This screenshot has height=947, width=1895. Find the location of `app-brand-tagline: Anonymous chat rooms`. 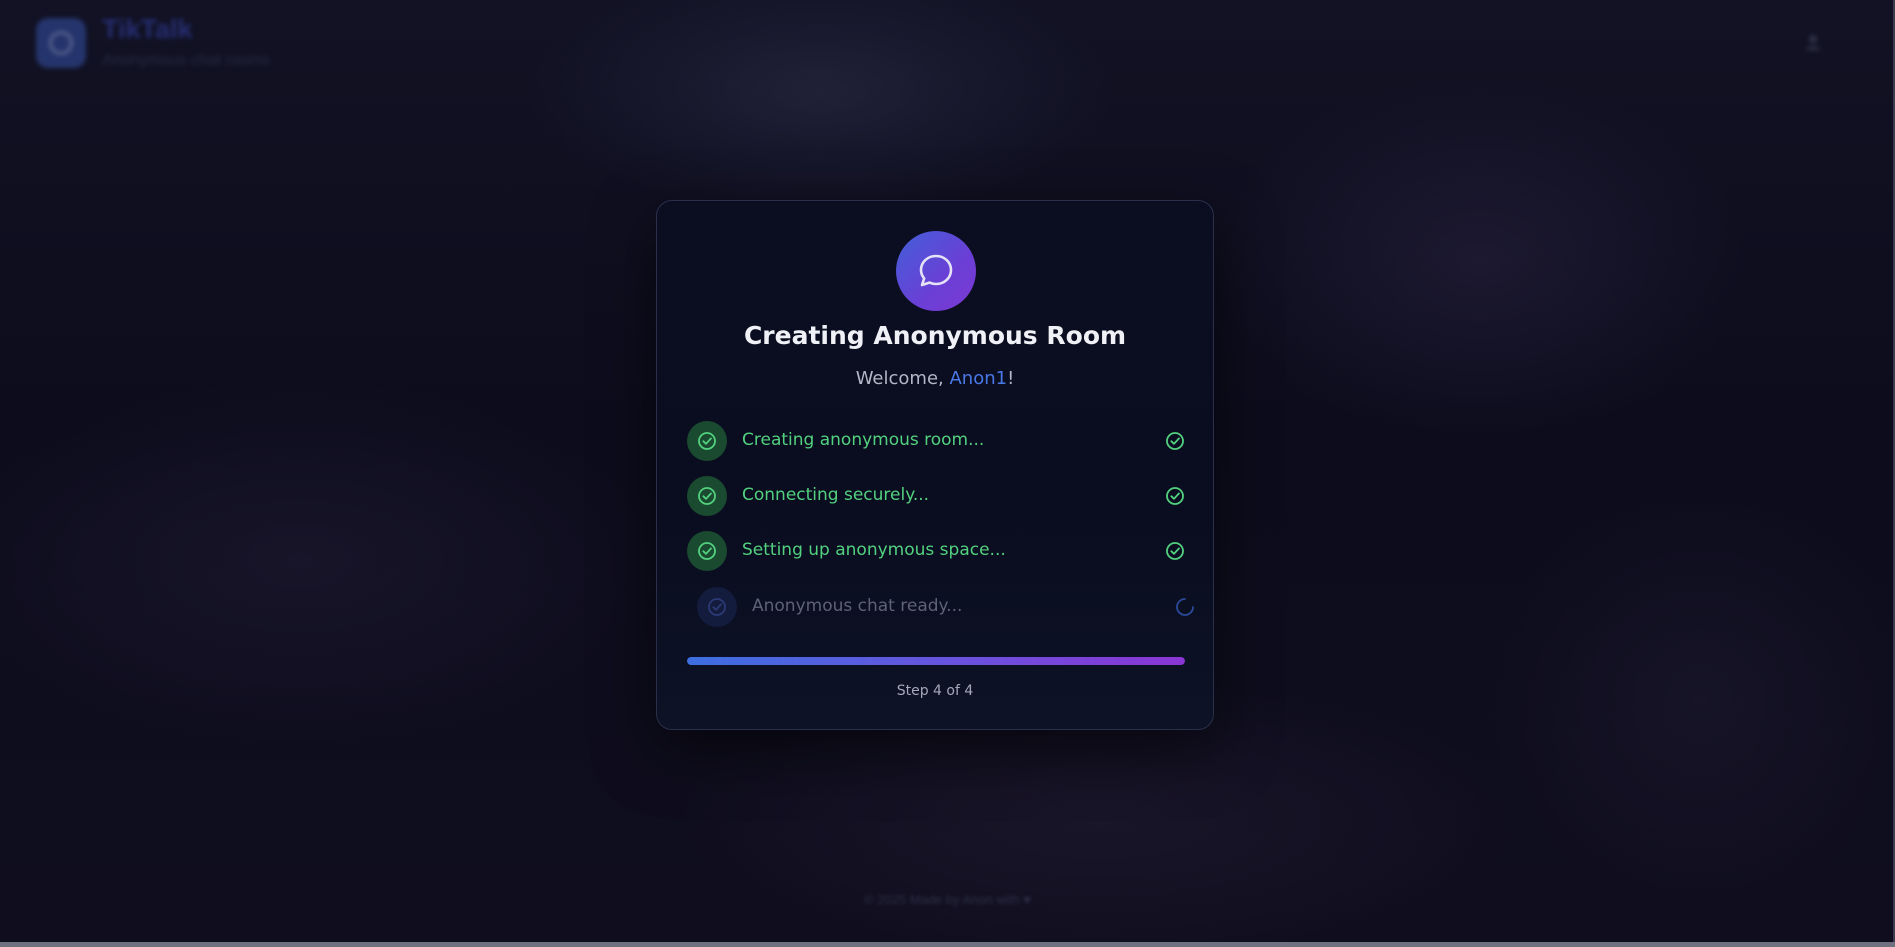

app-brand-tagline: Anonymous chat rooms is located at coordinates (186, 60).